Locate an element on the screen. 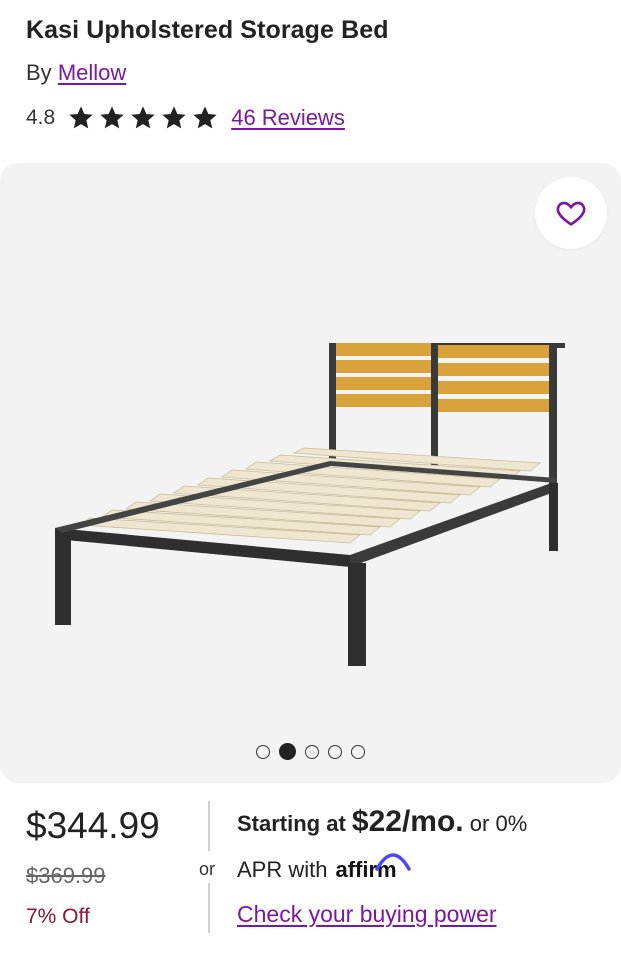  monthly-price: $22/mo. is located at coordinates (407, 821).